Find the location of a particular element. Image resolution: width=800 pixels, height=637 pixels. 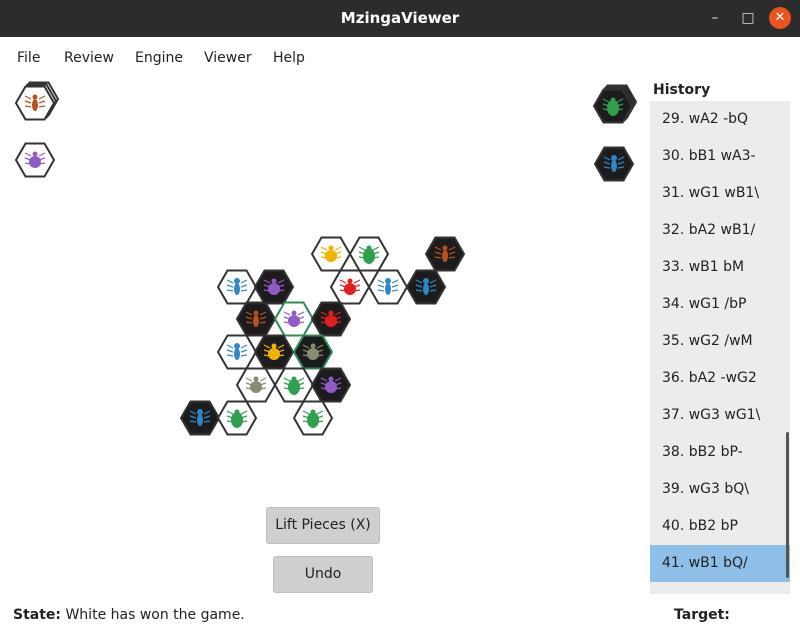

maximize-button: □ is located at coordinates (748, 18).